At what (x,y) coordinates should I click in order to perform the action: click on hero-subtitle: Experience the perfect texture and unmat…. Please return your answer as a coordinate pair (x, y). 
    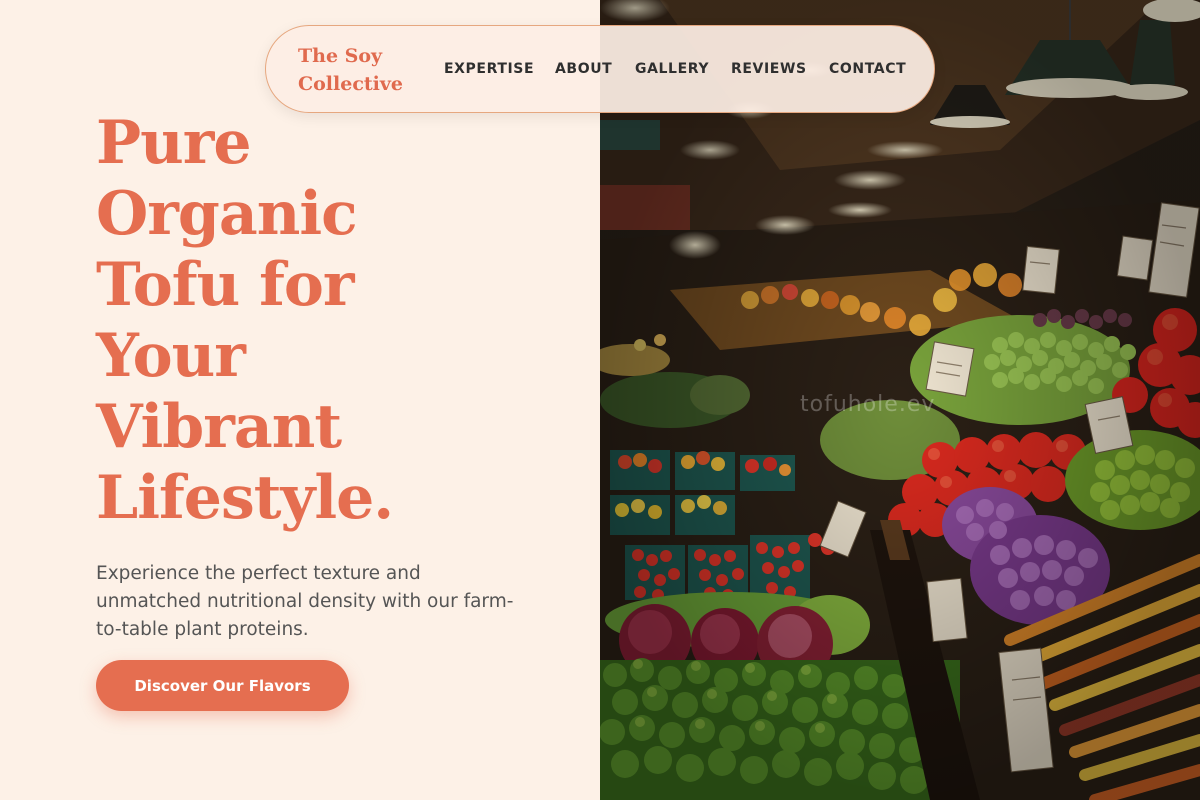
    Looking at the image, I should click on (305, 601).